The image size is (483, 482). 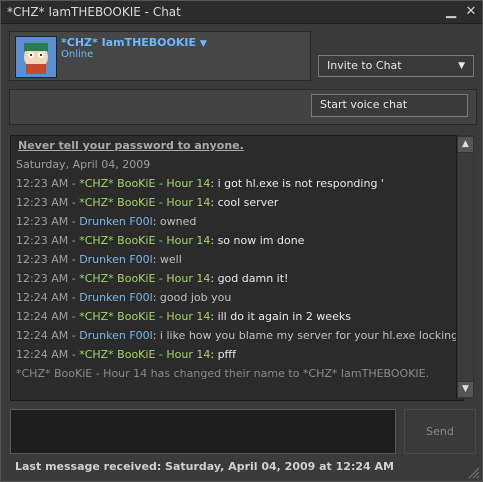 I want to click on voice-button-label: Start voice chat, so click(x=364, y=104).